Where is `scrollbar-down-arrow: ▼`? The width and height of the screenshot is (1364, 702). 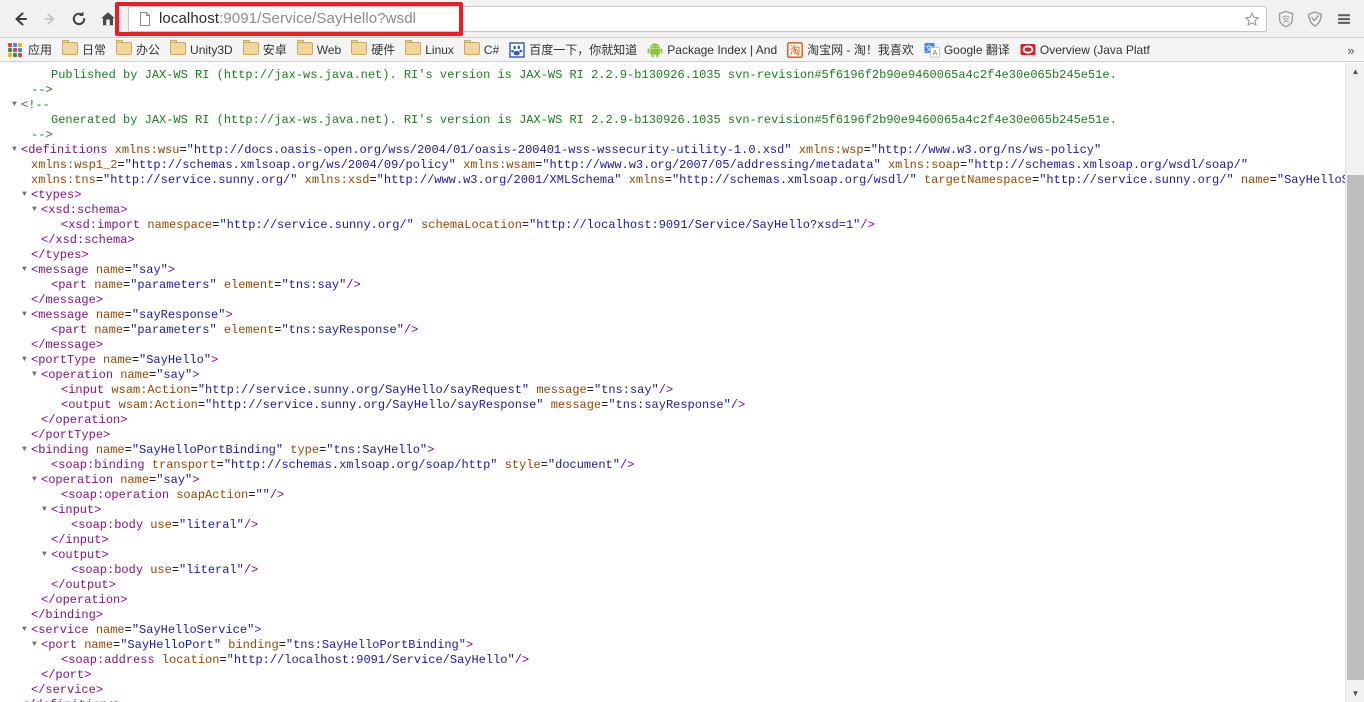 scrollbar-down-arrow: ▼ is located at coordinates (1355, 693).